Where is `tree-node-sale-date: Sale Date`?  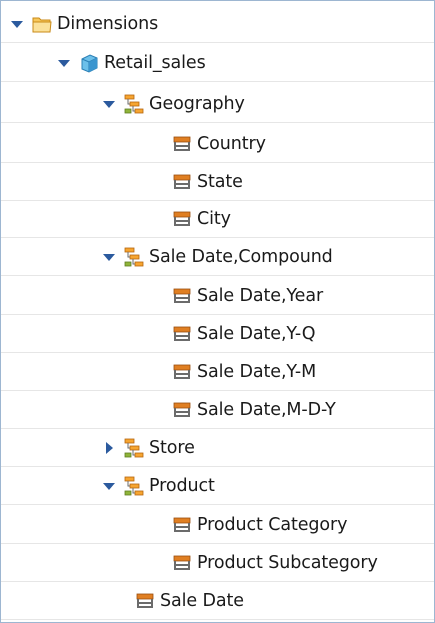 tree-node-sale-date: Sale Date is located at coordinates (217, 601).